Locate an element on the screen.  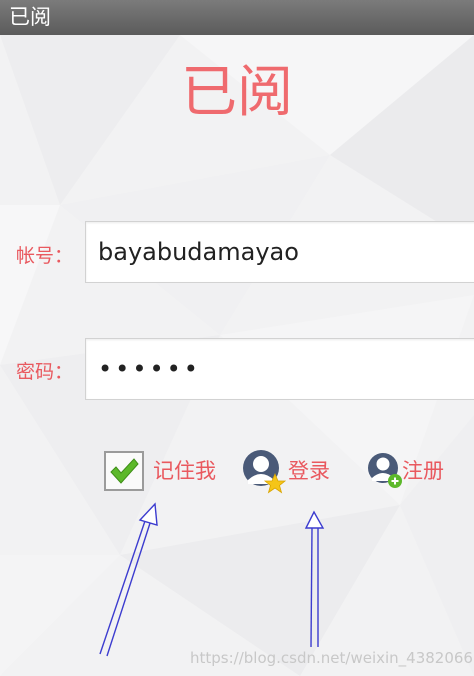
login-button: 登录 is located at coordinates (309, 471).